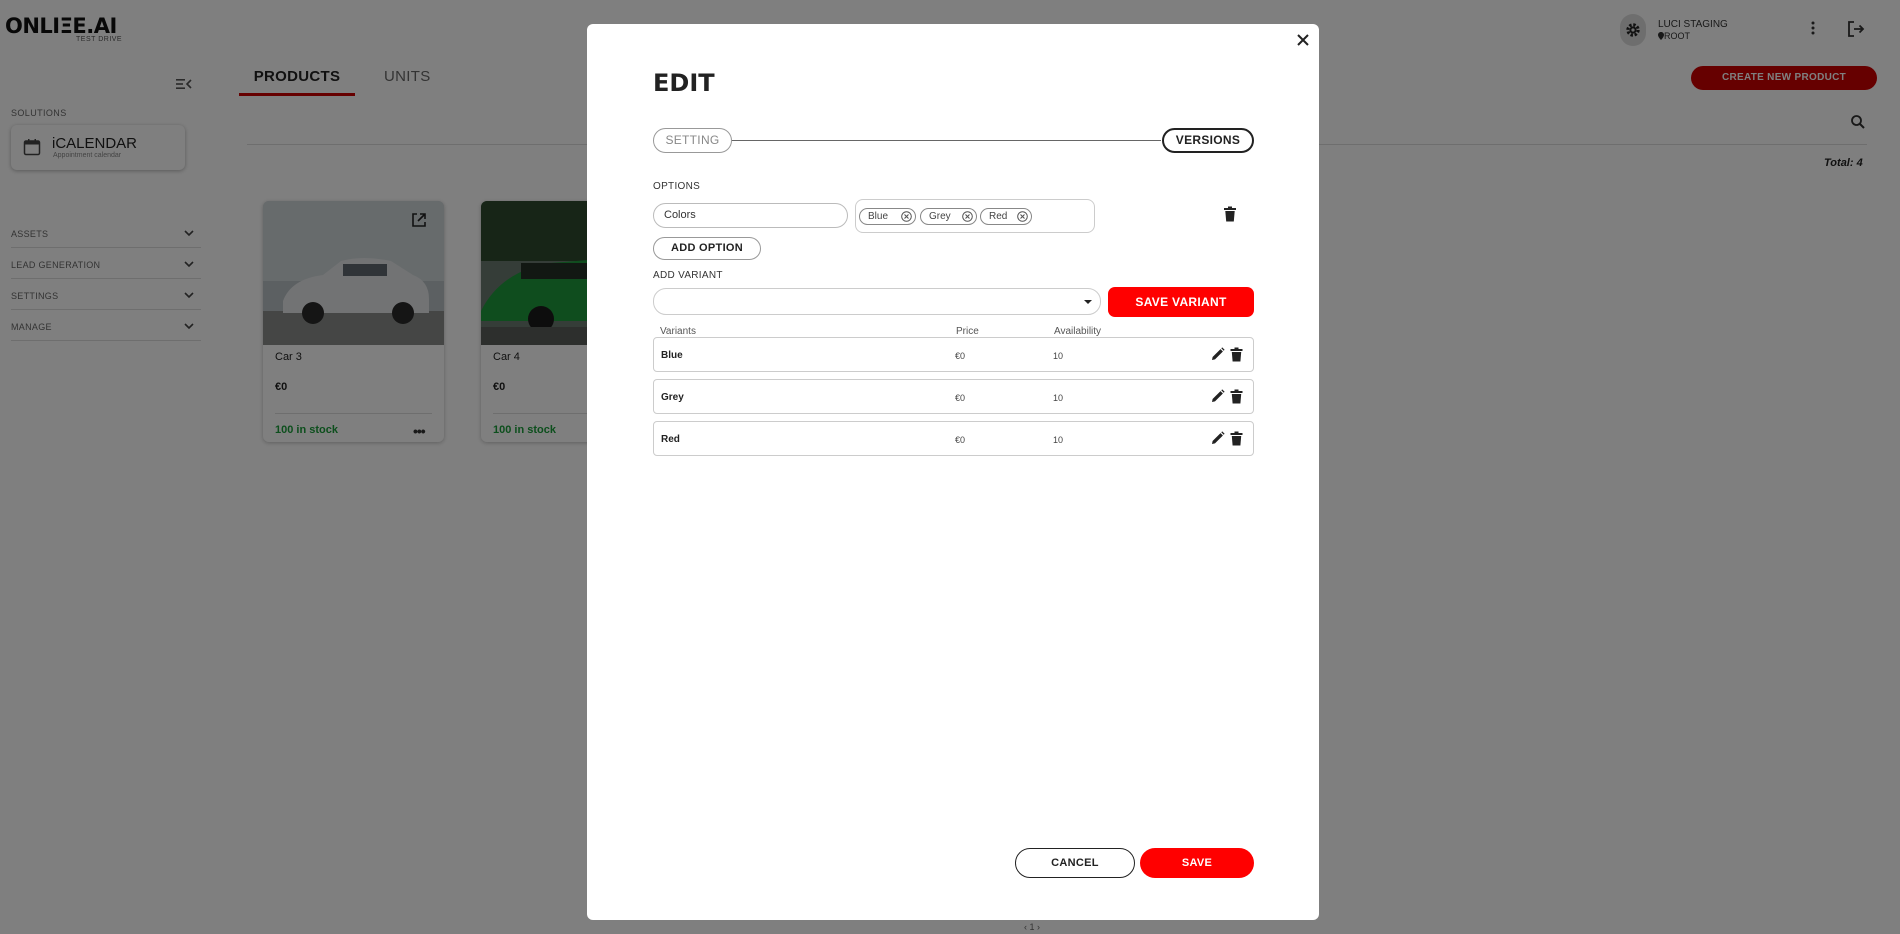 The height and width of the screenshot is (934, 1900). What do you see at coordinates (707, 248) in the screenshot?
I see `add-option-button: ADD OPTION` at bounding box center [707, 248].